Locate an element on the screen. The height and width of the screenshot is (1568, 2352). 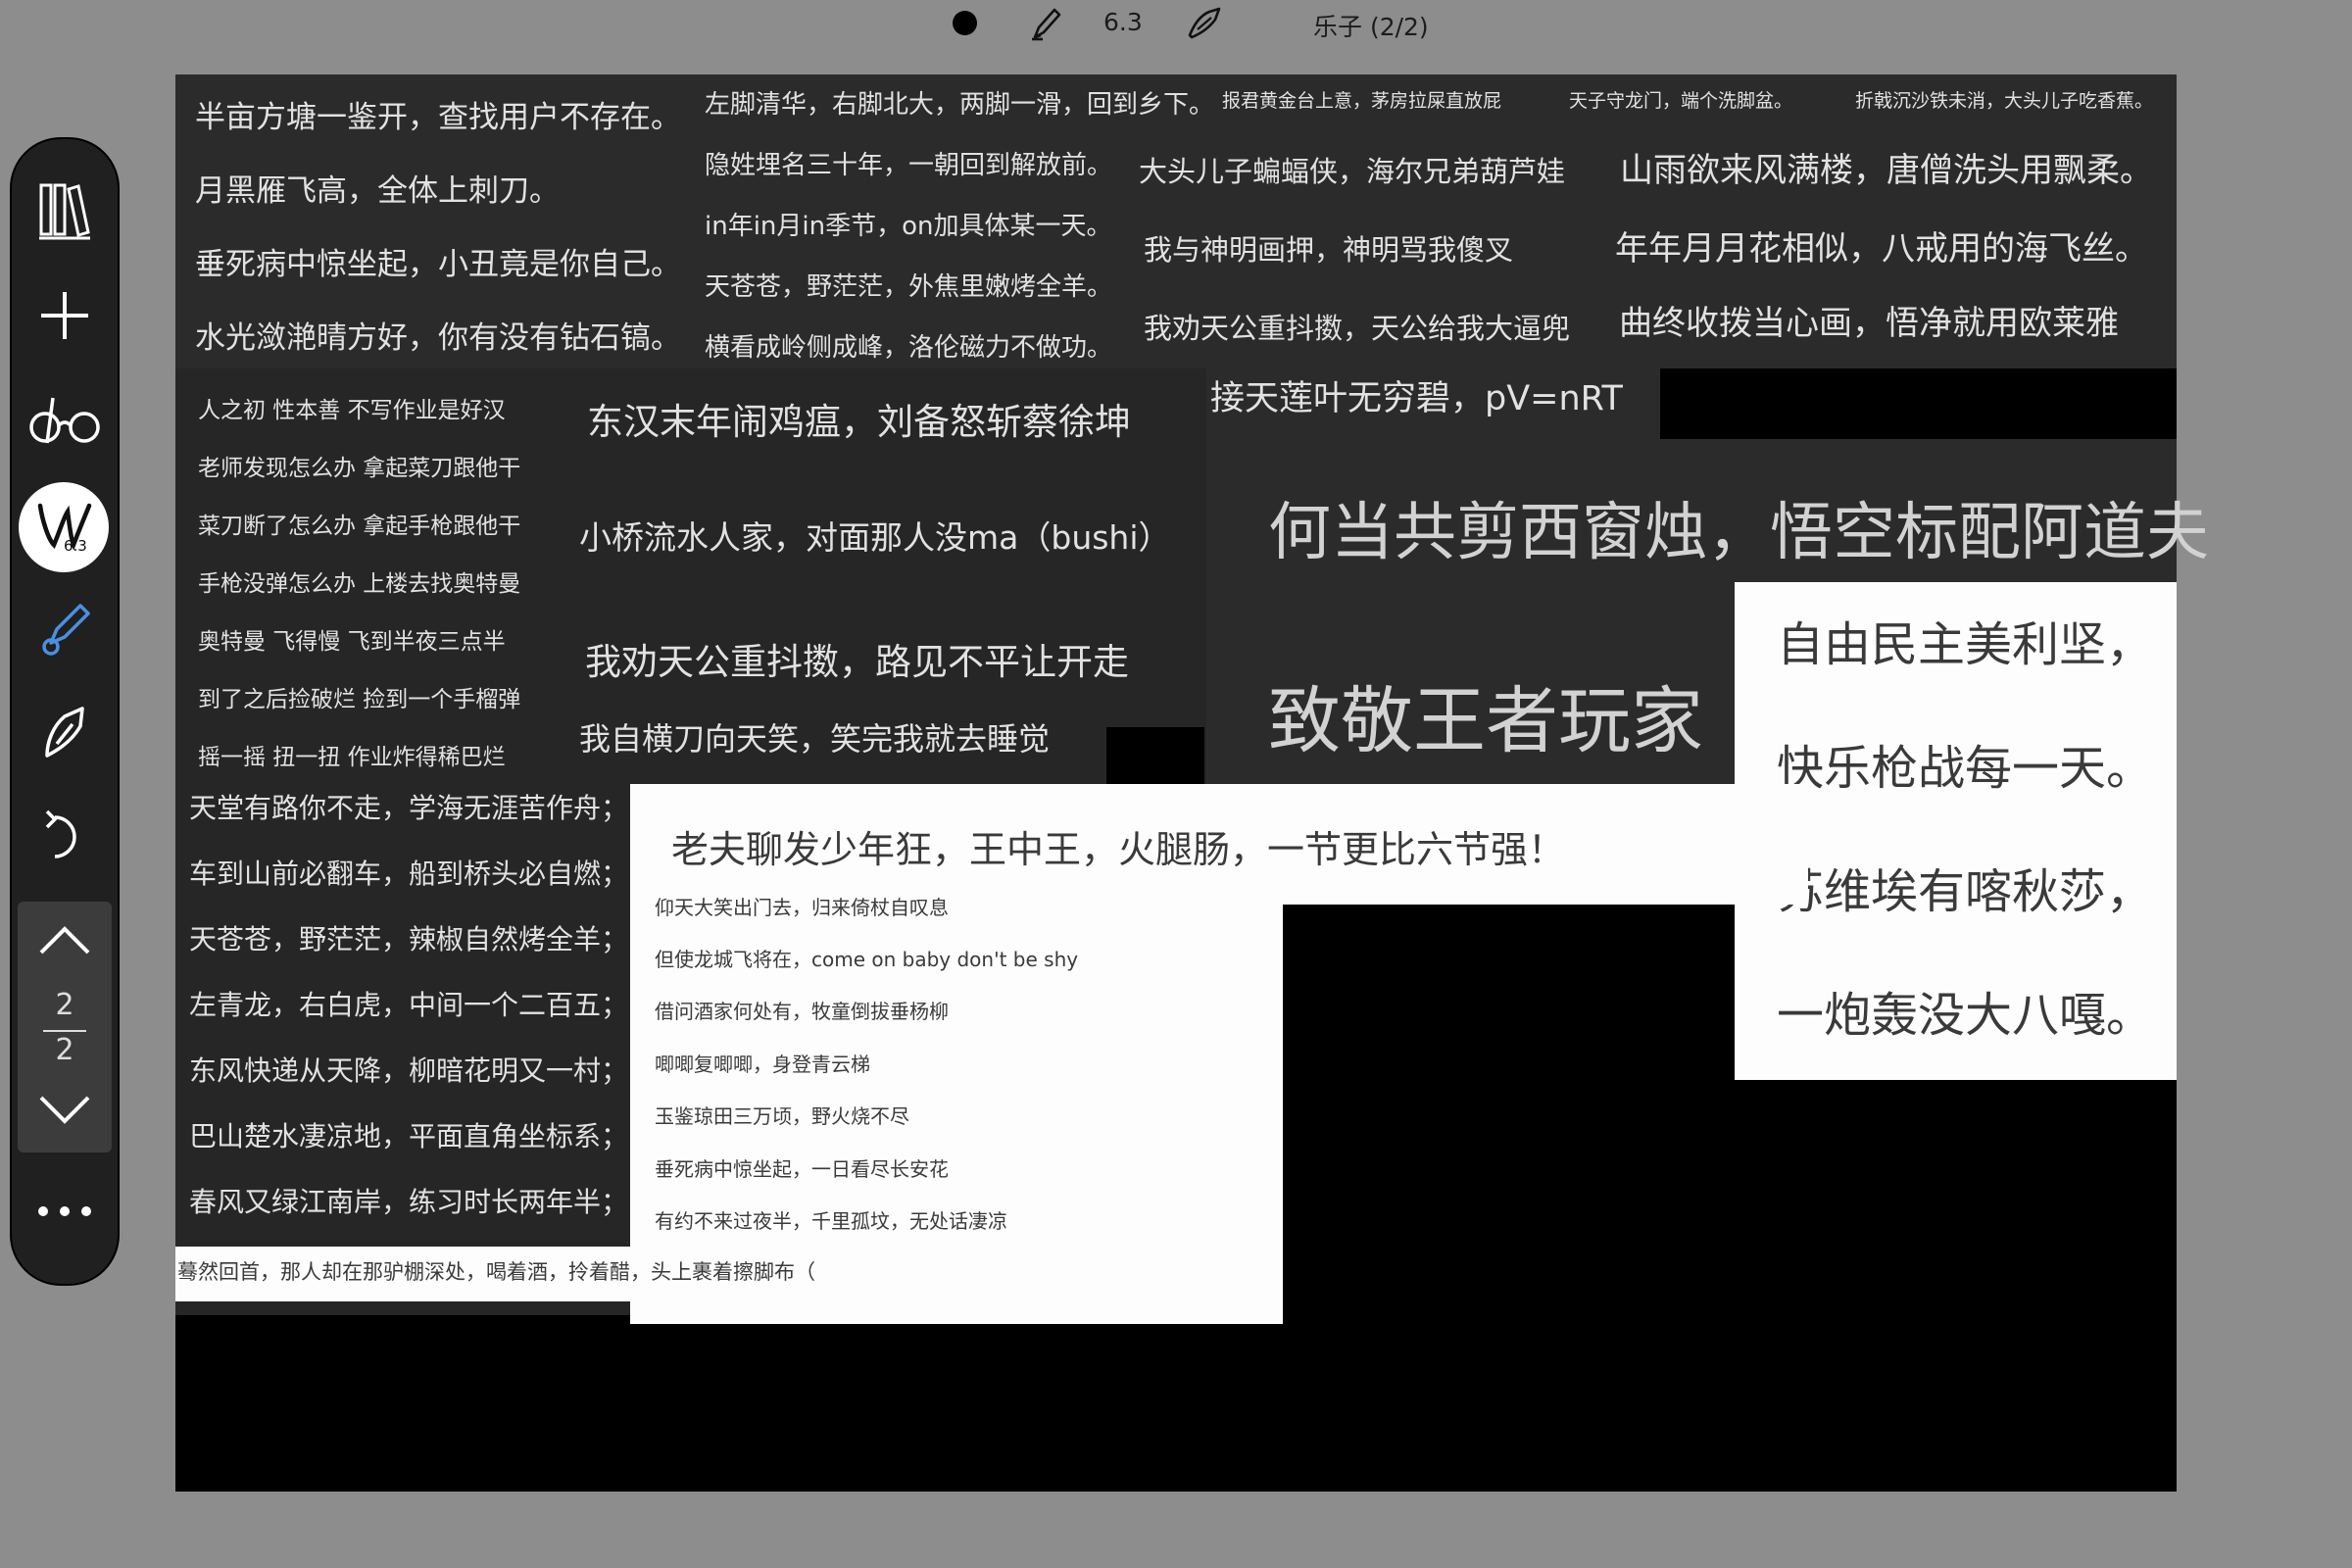
page-divider is located at coordinates (64, 1031).